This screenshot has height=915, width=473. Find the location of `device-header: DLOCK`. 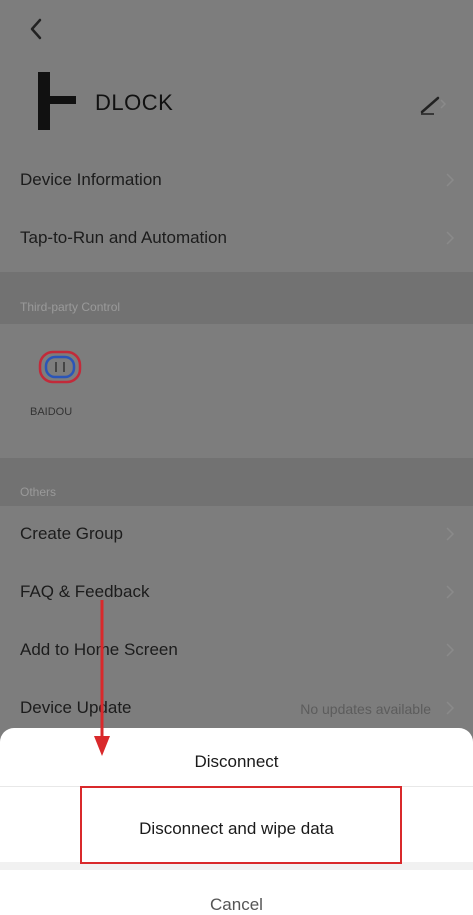

device-header: DLOCK is located at coordinates (236, 102).